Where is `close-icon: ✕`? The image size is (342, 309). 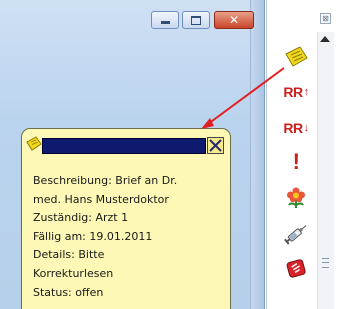
close-icon: ✕ is located at coordinates (234, 20).